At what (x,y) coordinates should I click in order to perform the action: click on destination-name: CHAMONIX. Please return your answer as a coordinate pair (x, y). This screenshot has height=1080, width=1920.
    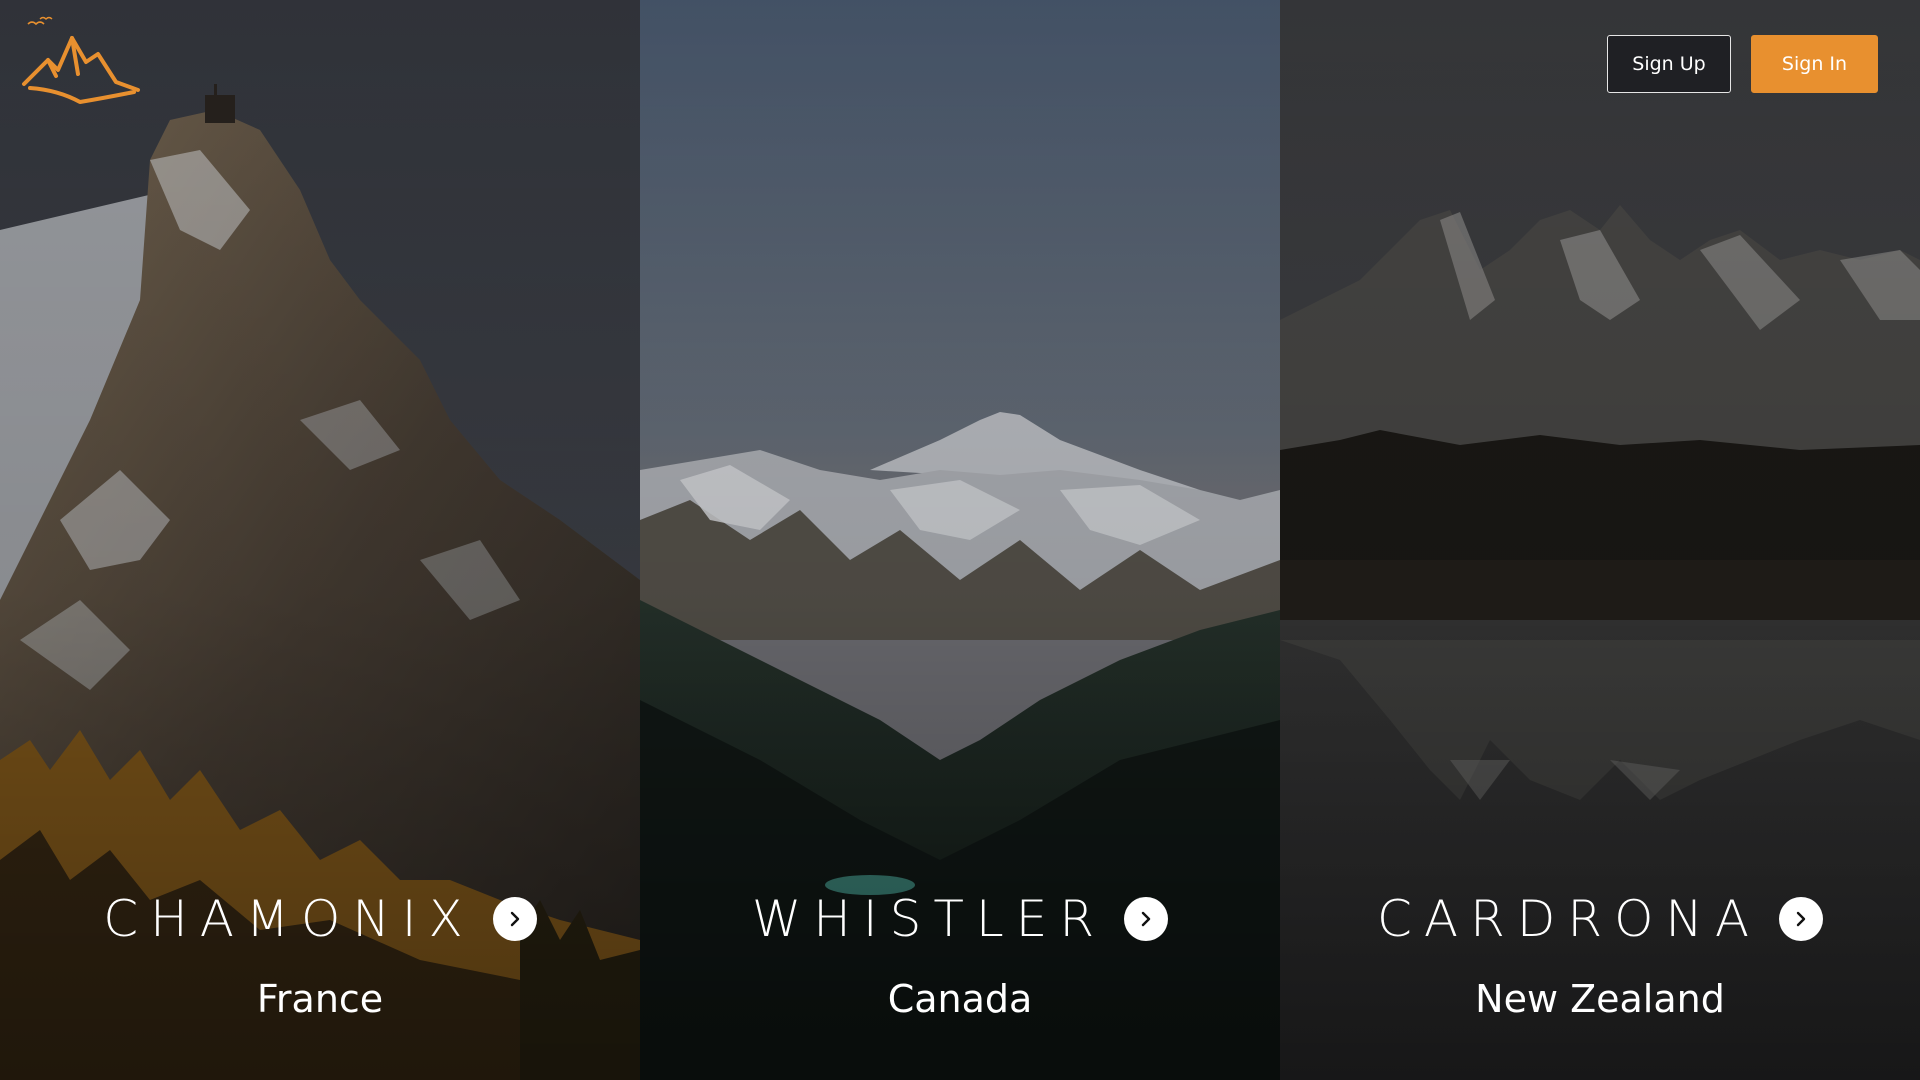
    Looking at the image, I should click on (289, 919).